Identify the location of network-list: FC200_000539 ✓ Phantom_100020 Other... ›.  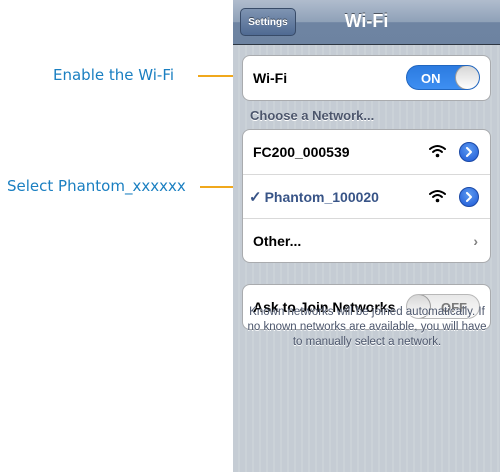
(366, 196).